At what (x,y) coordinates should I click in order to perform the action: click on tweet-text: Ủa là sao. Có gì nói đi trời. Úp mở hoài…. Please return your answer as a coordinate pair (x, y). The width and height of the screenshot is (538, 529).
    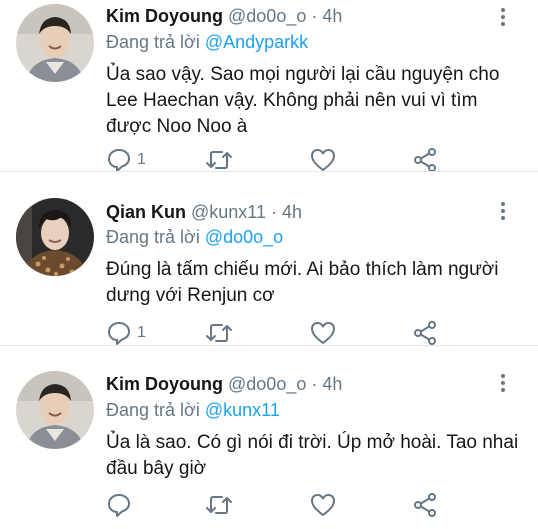
    Looking at the image, I should click on (312, 455).